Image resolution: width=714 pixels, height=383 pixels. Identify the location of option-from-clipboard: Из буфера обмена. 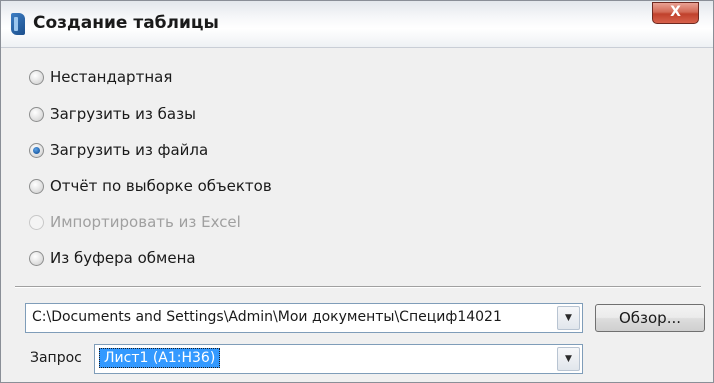
(112, 258).